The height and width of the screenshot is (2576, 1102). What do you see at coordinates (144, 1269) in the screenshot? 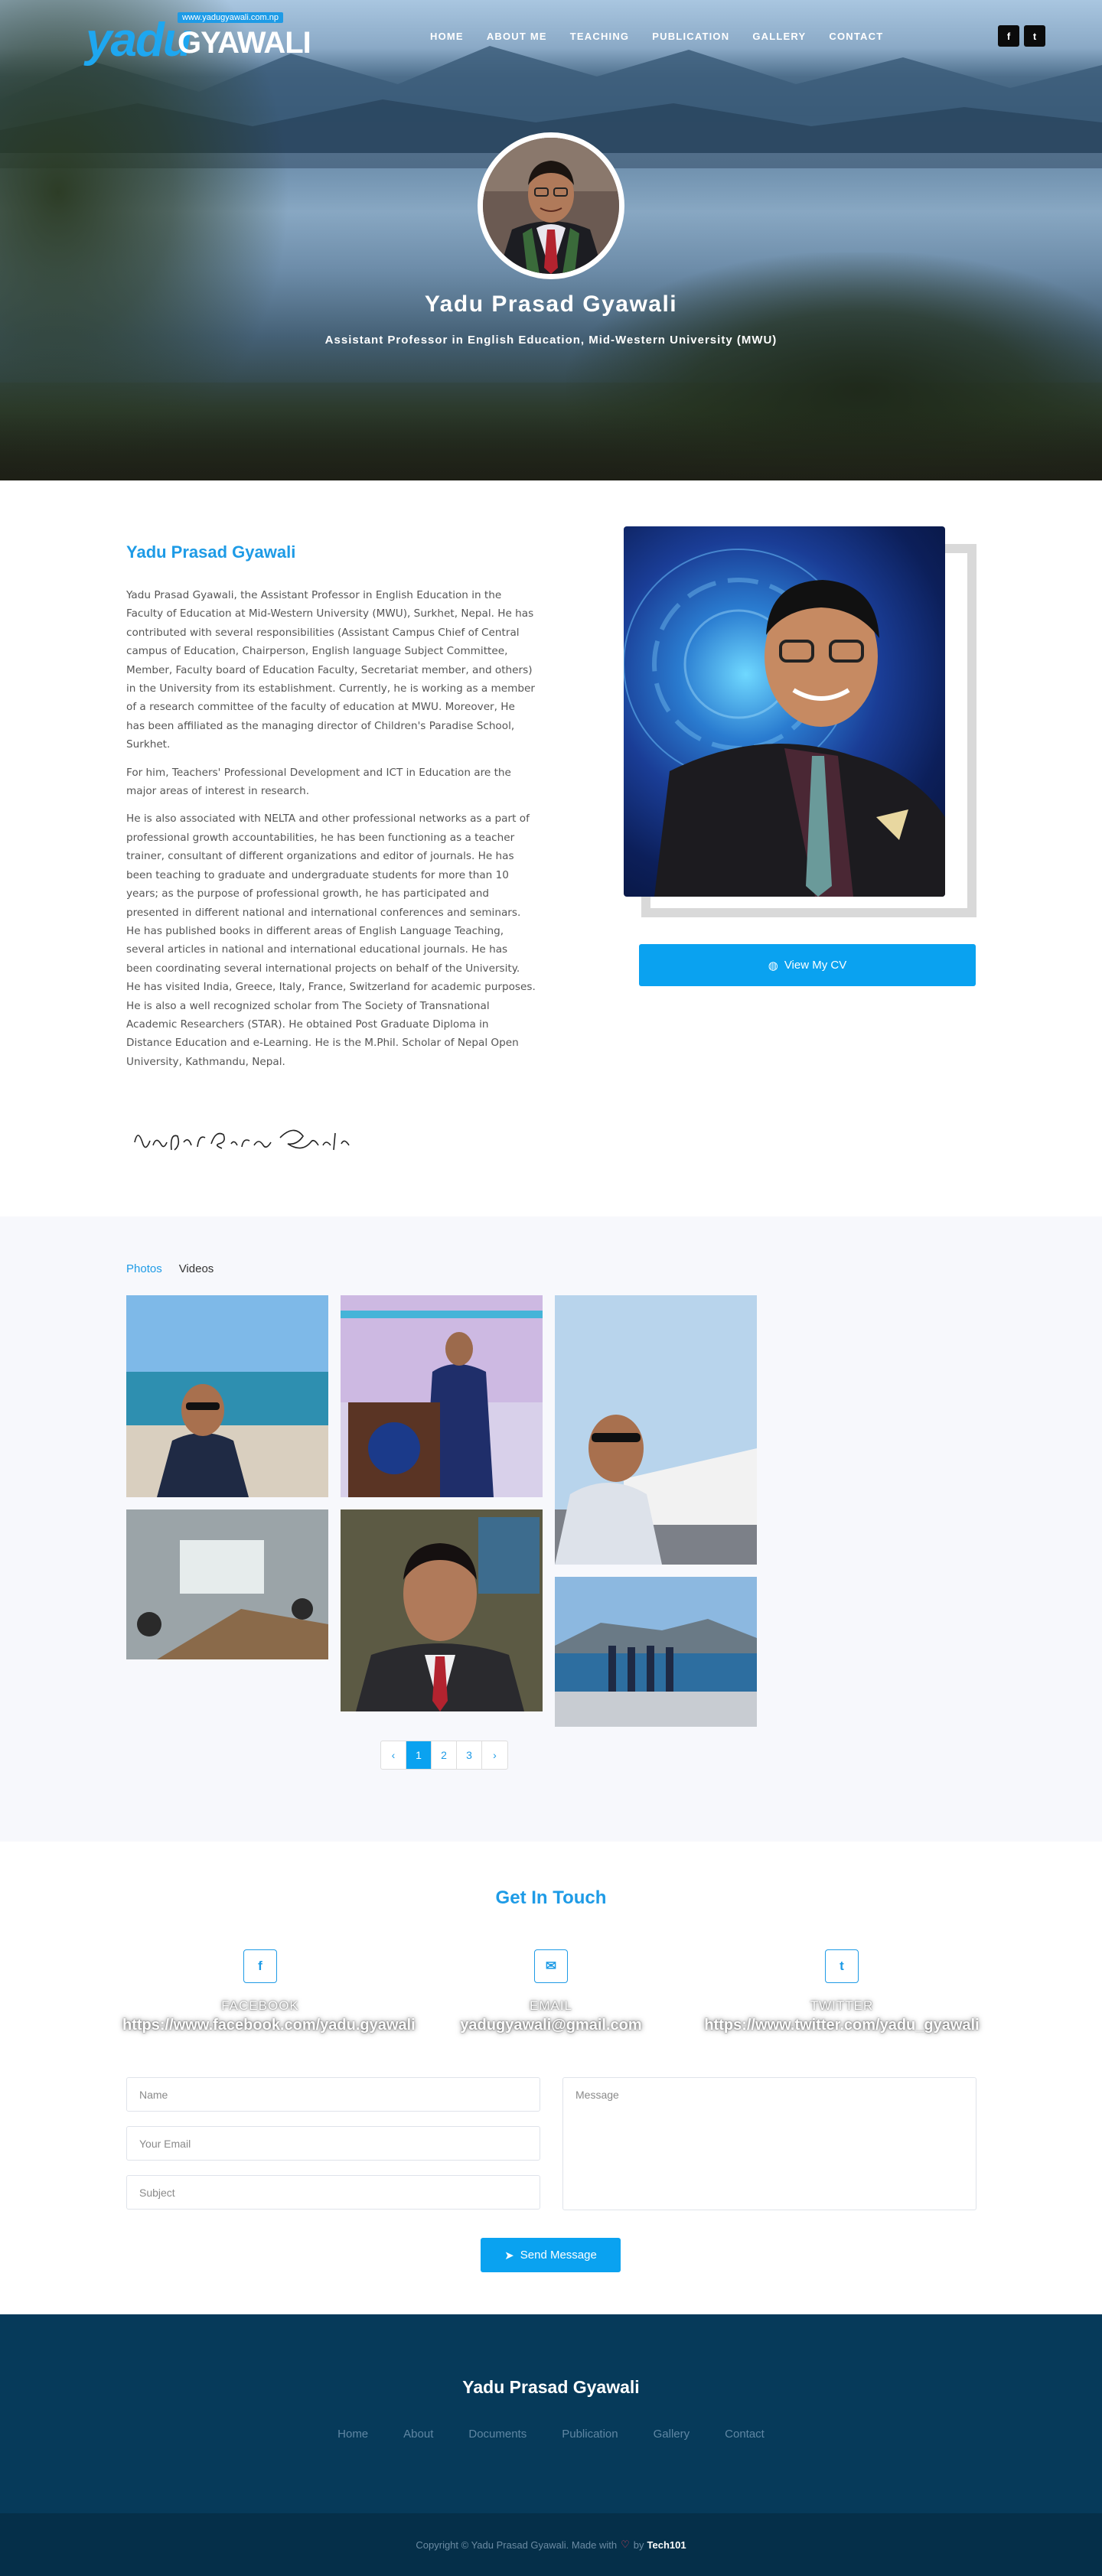
I see `tab-photos: Photos` at bounding box center [144, 1269].